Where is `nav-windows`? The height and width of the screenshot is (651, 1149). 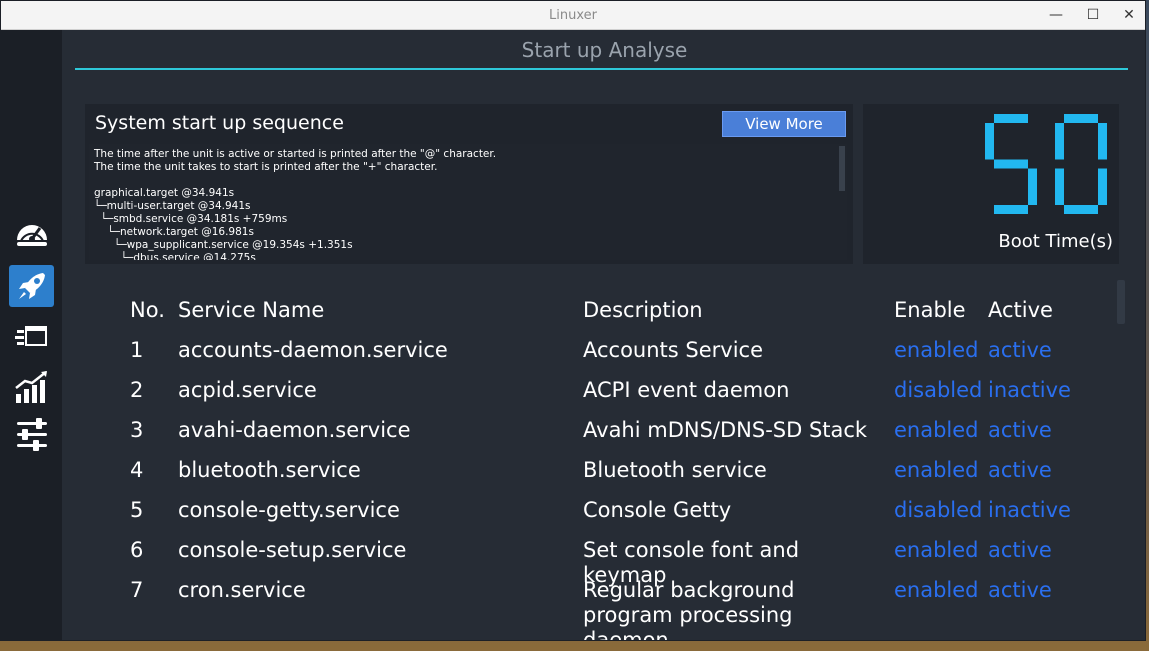 nav-windows is located at coordinates (31, 337).